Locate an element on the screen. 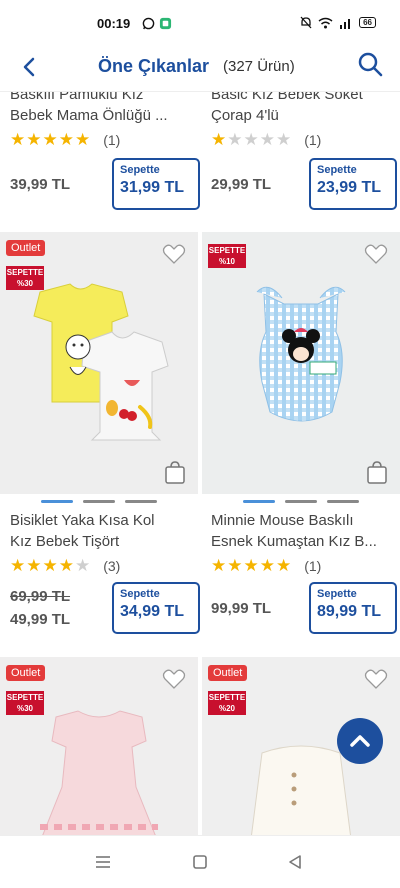  system-navigation-bar is located at coordinates (200, 861).